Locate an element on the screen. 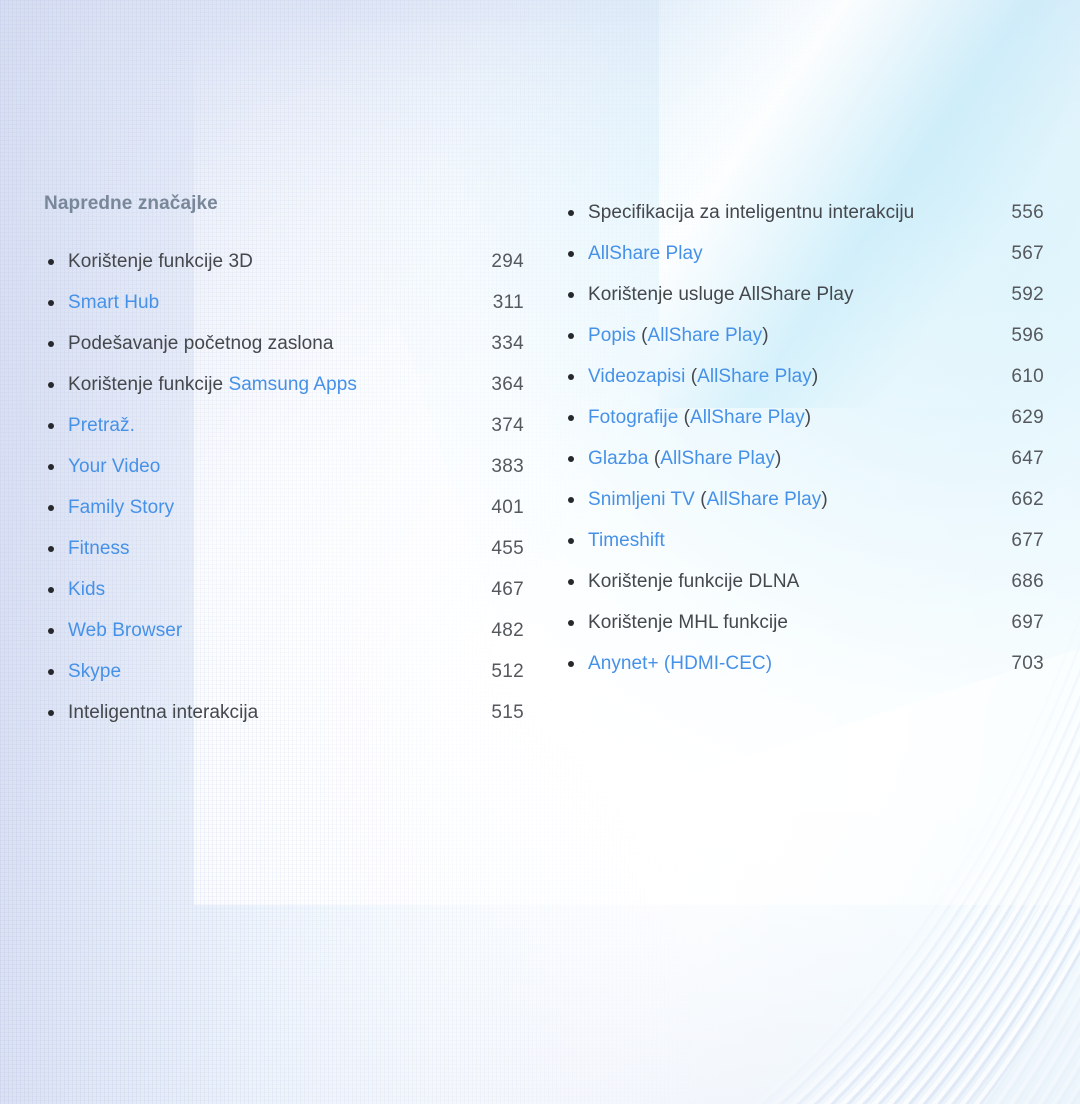 Image resolution: width=1080 pixels, height=1104 pixels. toc-entry-label: Glazba (AllShare Play) is located at coordinates (684, 459).